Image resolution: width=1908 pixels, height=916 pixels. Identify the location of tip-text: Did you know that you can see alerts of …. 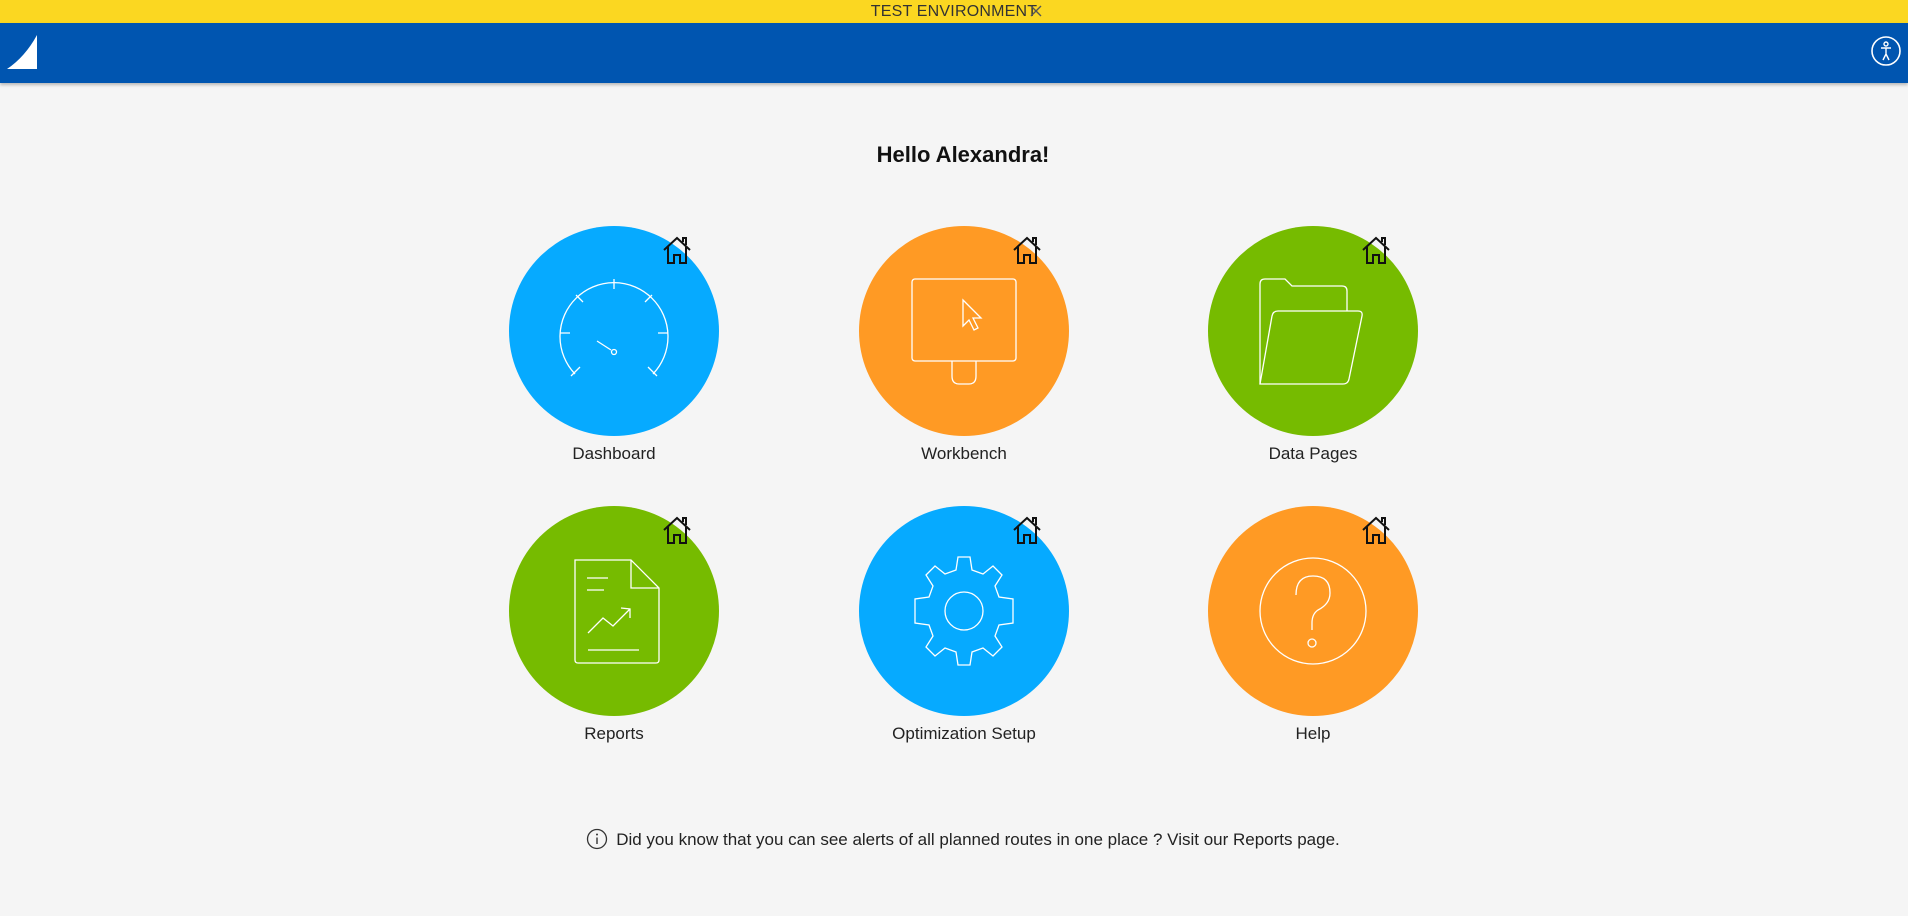
(978, 839).